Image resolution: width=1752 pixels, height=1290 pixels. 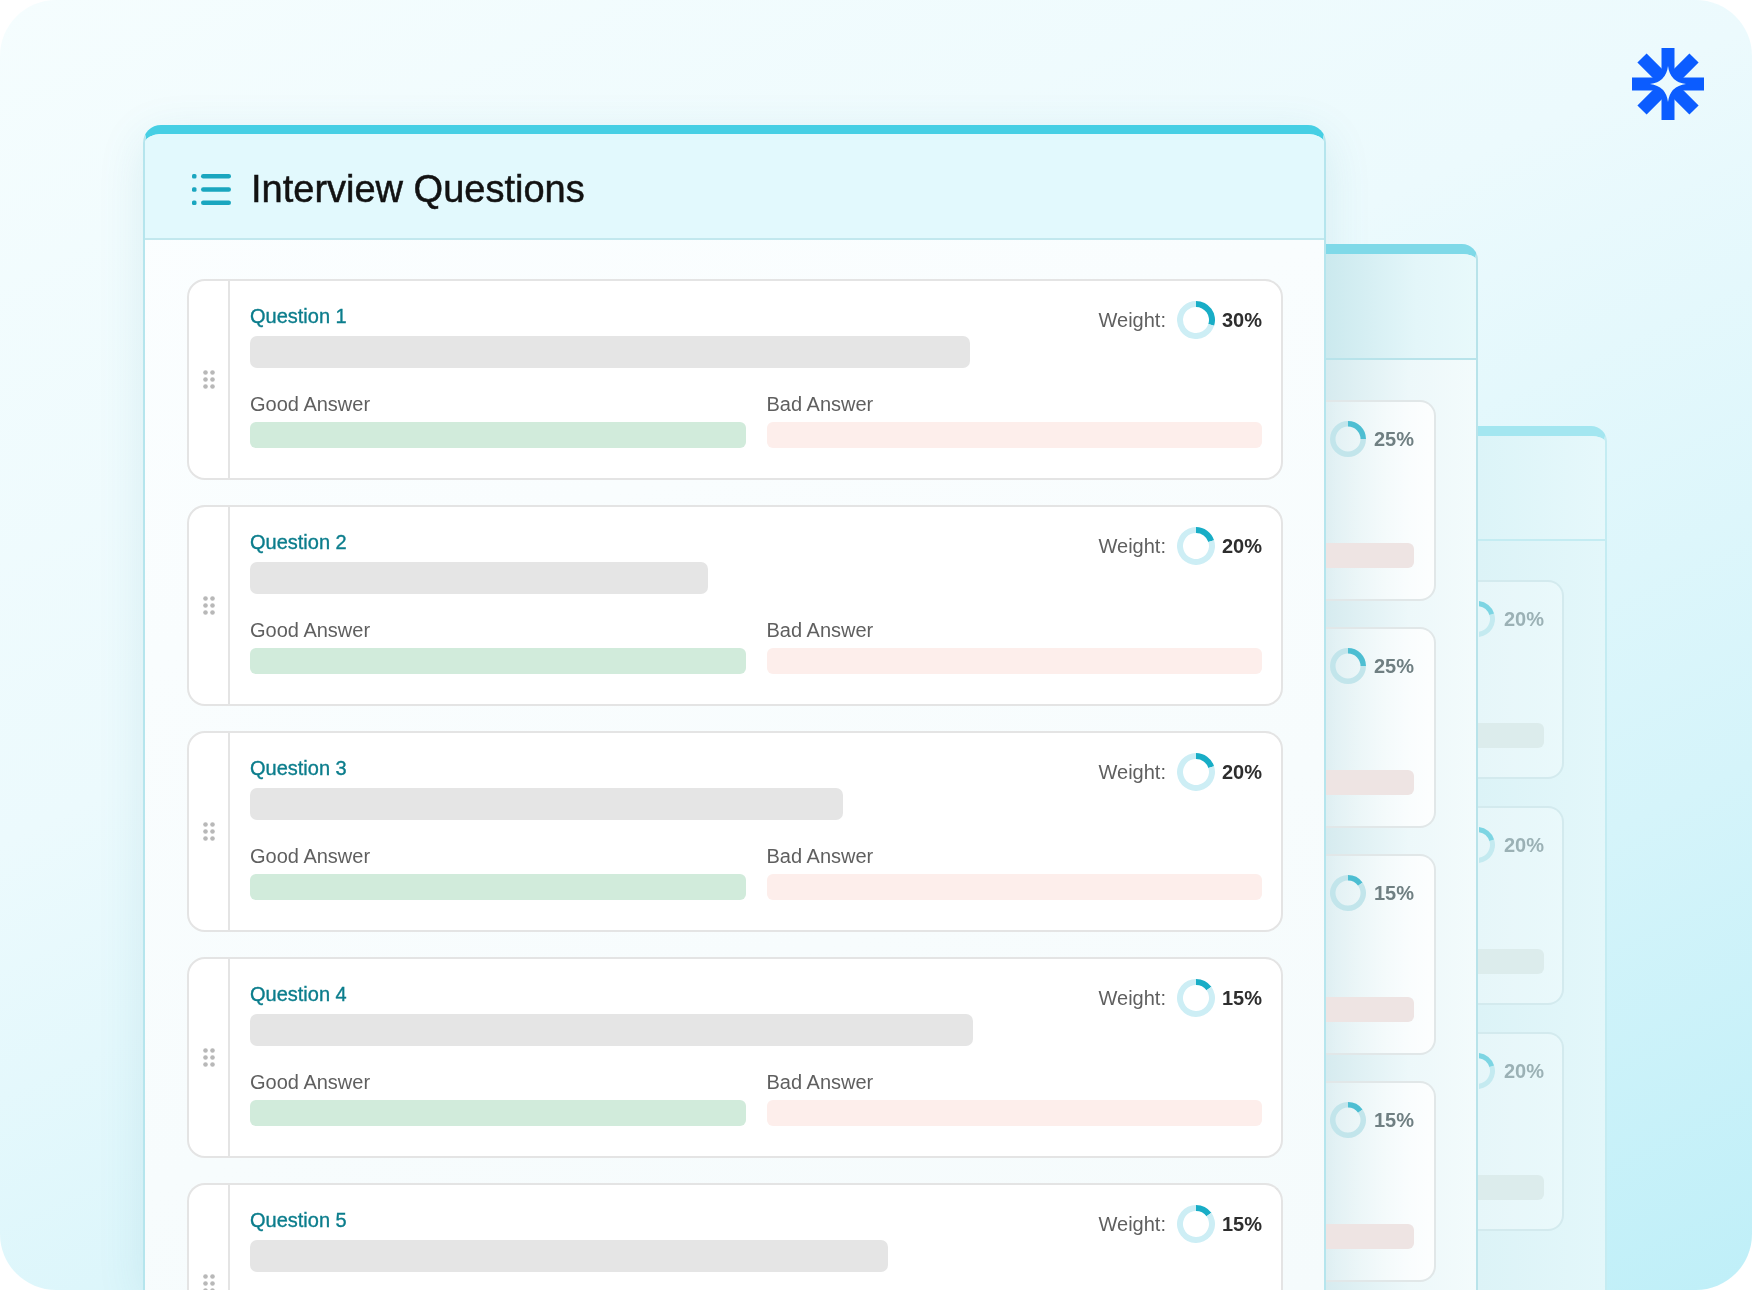 What do you see at coordinates (298, 316) in the screenshot?
I see `question-label: Question 1` at bounding box center [298, 316].